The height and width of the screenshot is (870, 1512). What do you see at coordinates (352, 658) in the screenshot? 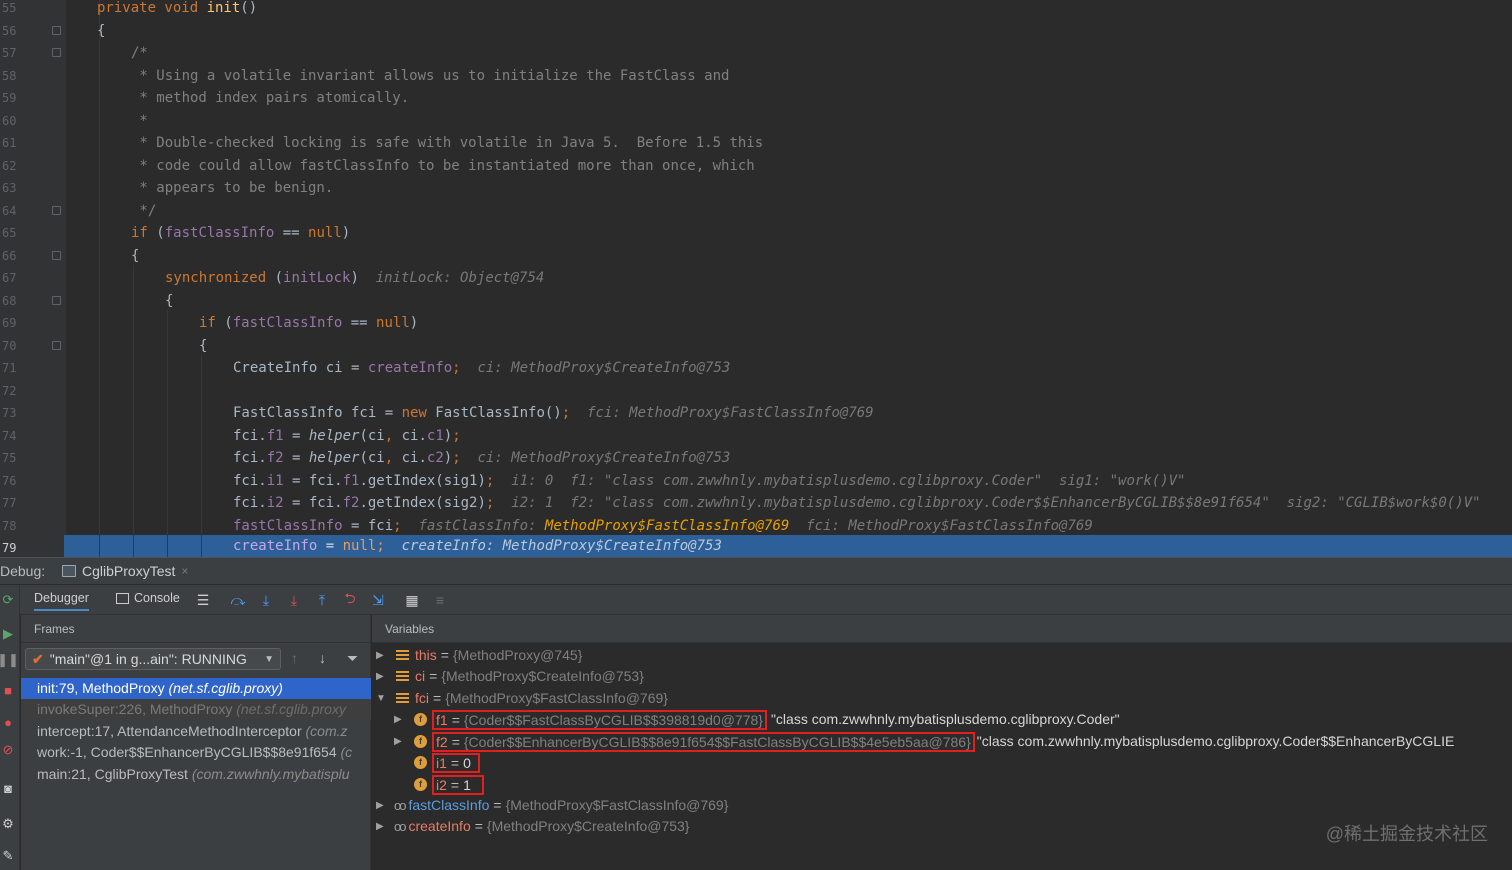
I see `filter-icon: ⏷` at bounding box center [352, 658].